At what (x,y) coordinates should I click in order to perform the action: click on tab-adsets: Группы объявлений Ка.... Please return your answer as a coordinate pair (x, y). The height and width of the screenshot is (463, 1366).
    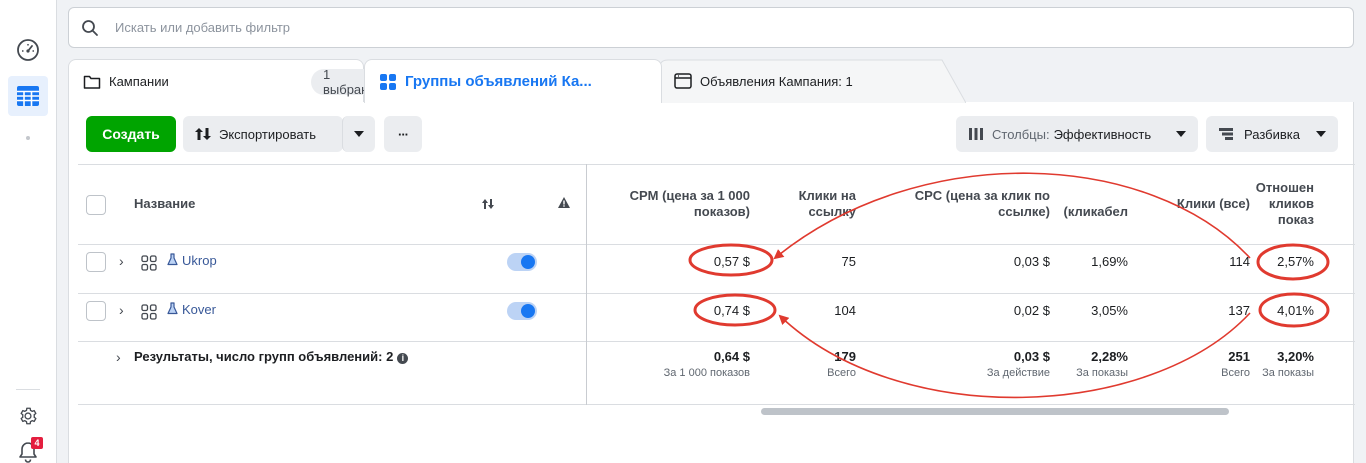
    Looking at the image, I should click on (513, 81).